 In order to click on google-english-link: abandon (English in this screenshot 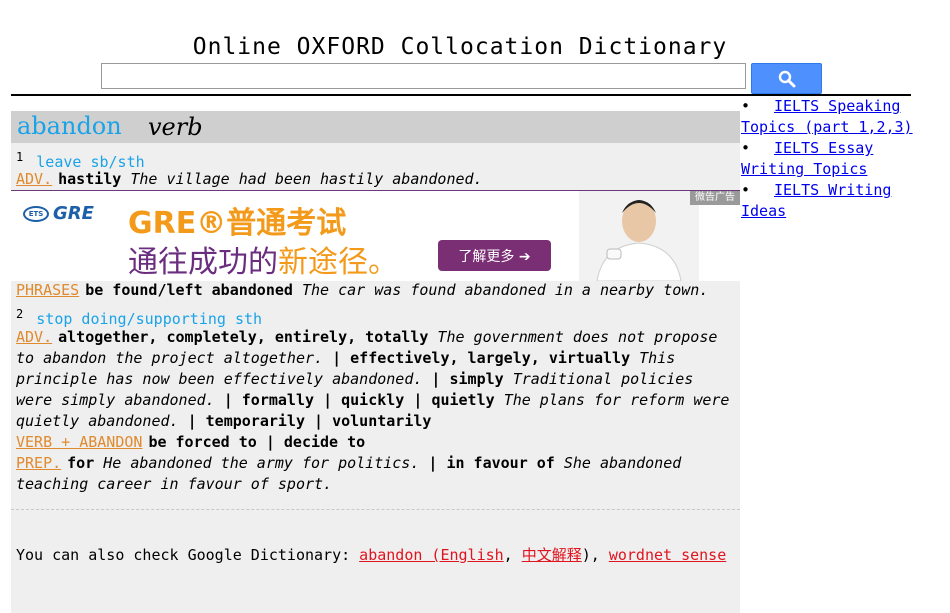, I will do `click(431, 555)`.